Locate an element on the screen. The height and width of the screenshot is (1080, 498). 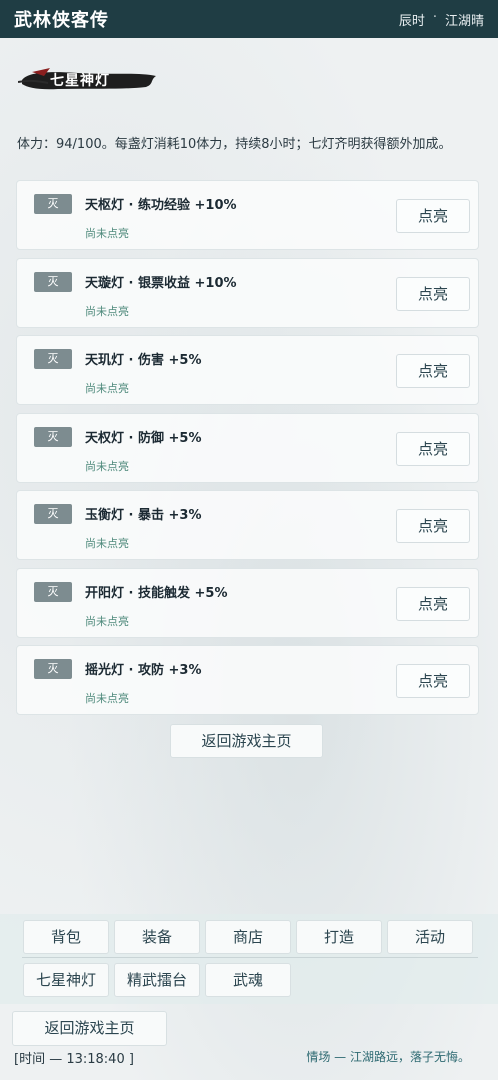
nav-forge: 打造 is located at coordinates (339, 937).